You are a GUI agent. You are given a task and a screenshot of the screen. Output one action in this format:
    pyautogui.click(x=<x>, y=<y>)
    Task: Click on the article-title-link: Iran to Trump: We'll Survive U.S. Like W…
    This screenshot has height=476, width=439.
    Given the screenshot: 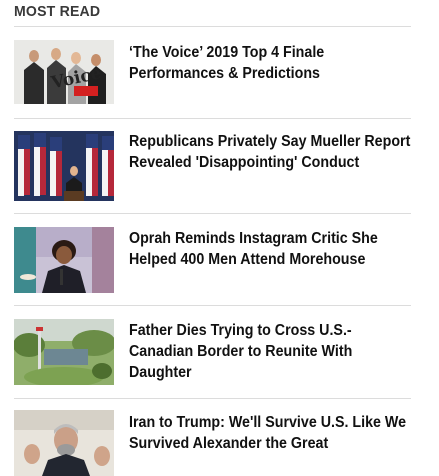 What is the action you would take?
    pyautogui.click(x=271, y=433)
    